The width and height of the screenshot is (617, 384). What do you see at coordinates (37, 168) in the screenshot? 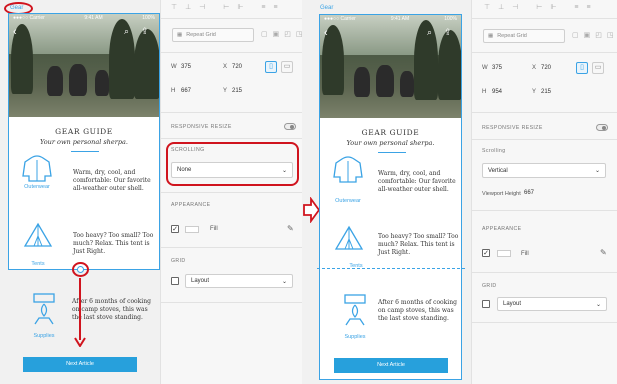
I see `outerwear-icon` at bounding box center [37, 168].